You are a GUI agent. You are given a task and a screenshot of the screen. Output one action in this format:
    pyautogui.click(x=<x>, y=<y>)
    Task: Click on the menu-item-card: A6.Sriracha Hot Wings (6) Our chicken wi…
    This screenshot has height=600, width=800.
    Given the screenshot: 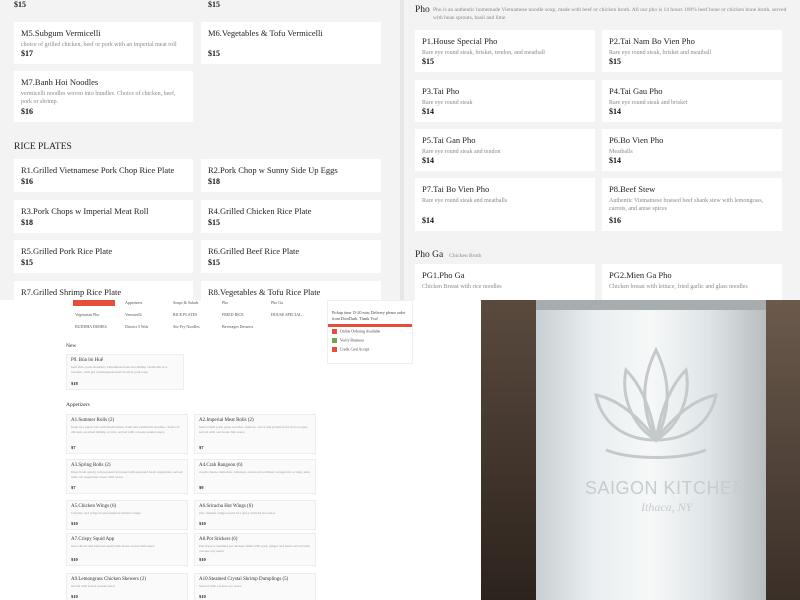 What is the action you would take?
    pyautogui.click(x=255, y=515)
    